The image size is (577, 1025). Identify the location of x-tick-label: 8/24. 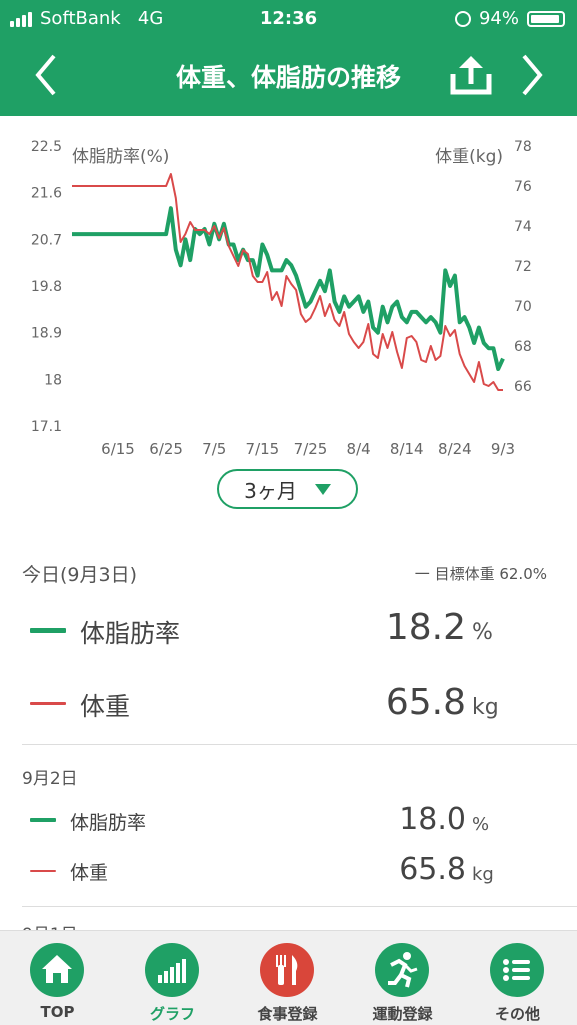
(455, 449).